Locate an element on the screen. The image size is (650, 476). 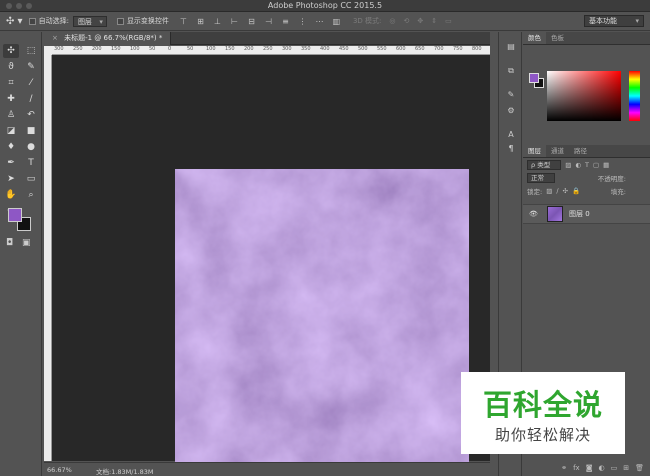
layer-row: 👁 图层 0 is located at coordinates (586, 214).